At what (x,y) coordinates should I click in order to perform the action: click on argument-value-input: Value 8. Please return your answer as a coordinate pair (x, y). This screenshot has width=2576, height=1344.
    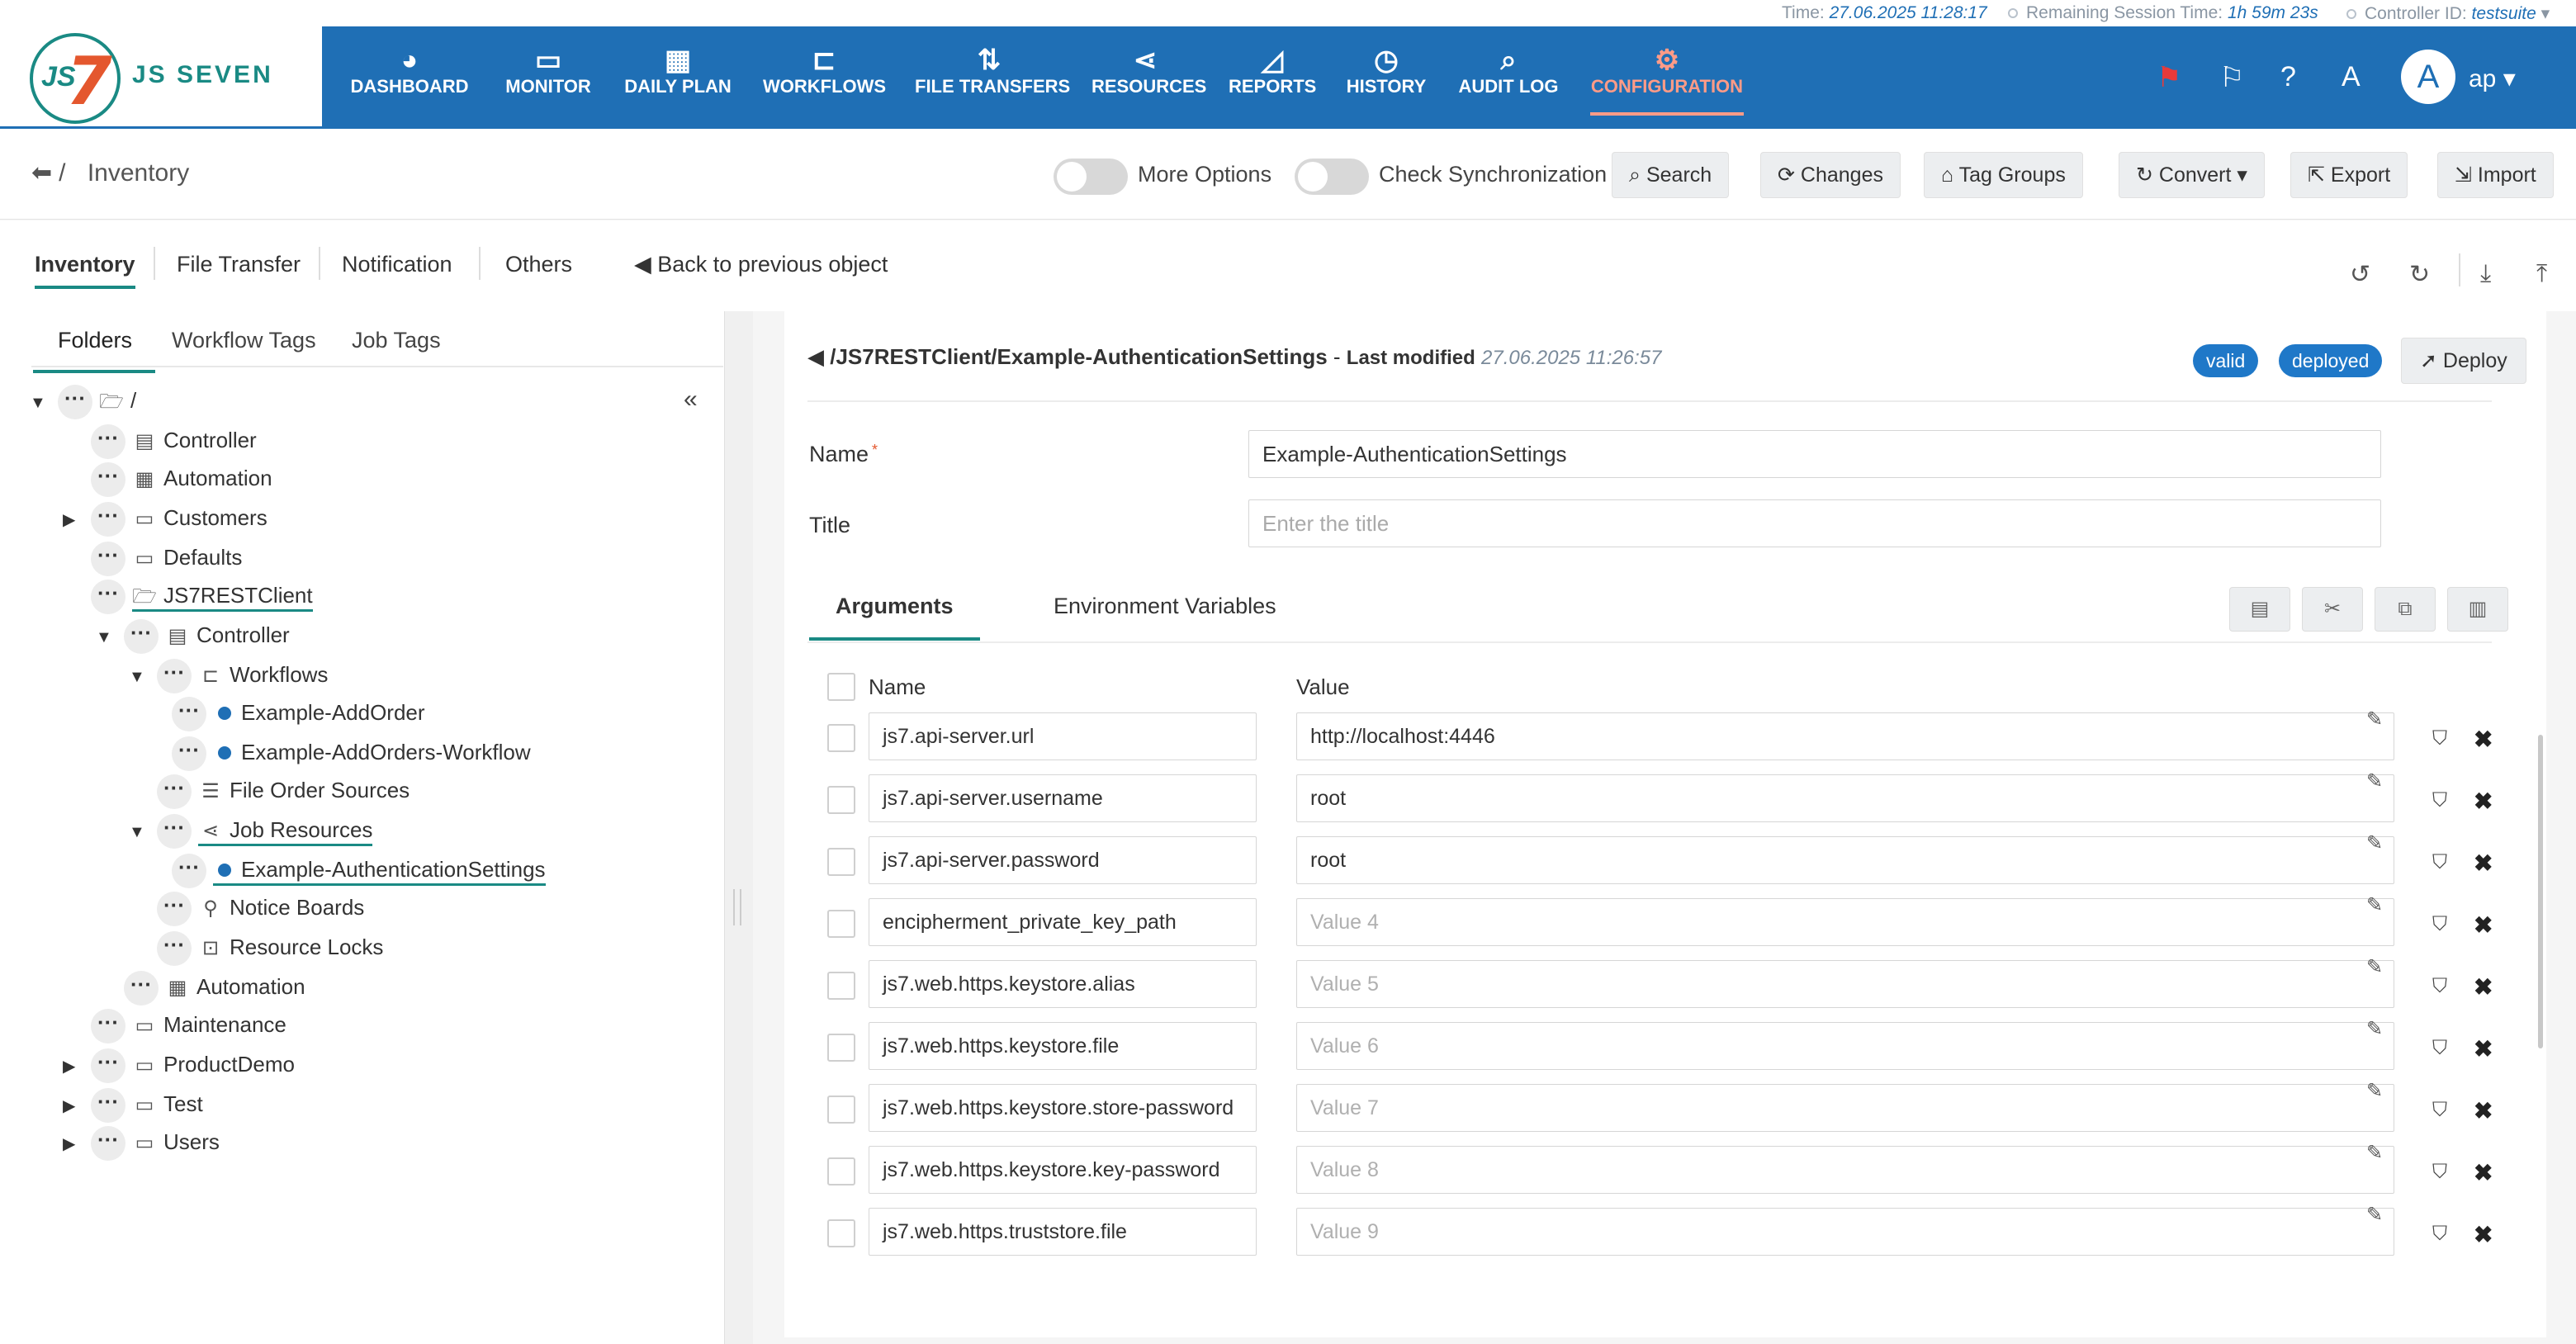
    Looking at the image, I should click on (1845, 1170).